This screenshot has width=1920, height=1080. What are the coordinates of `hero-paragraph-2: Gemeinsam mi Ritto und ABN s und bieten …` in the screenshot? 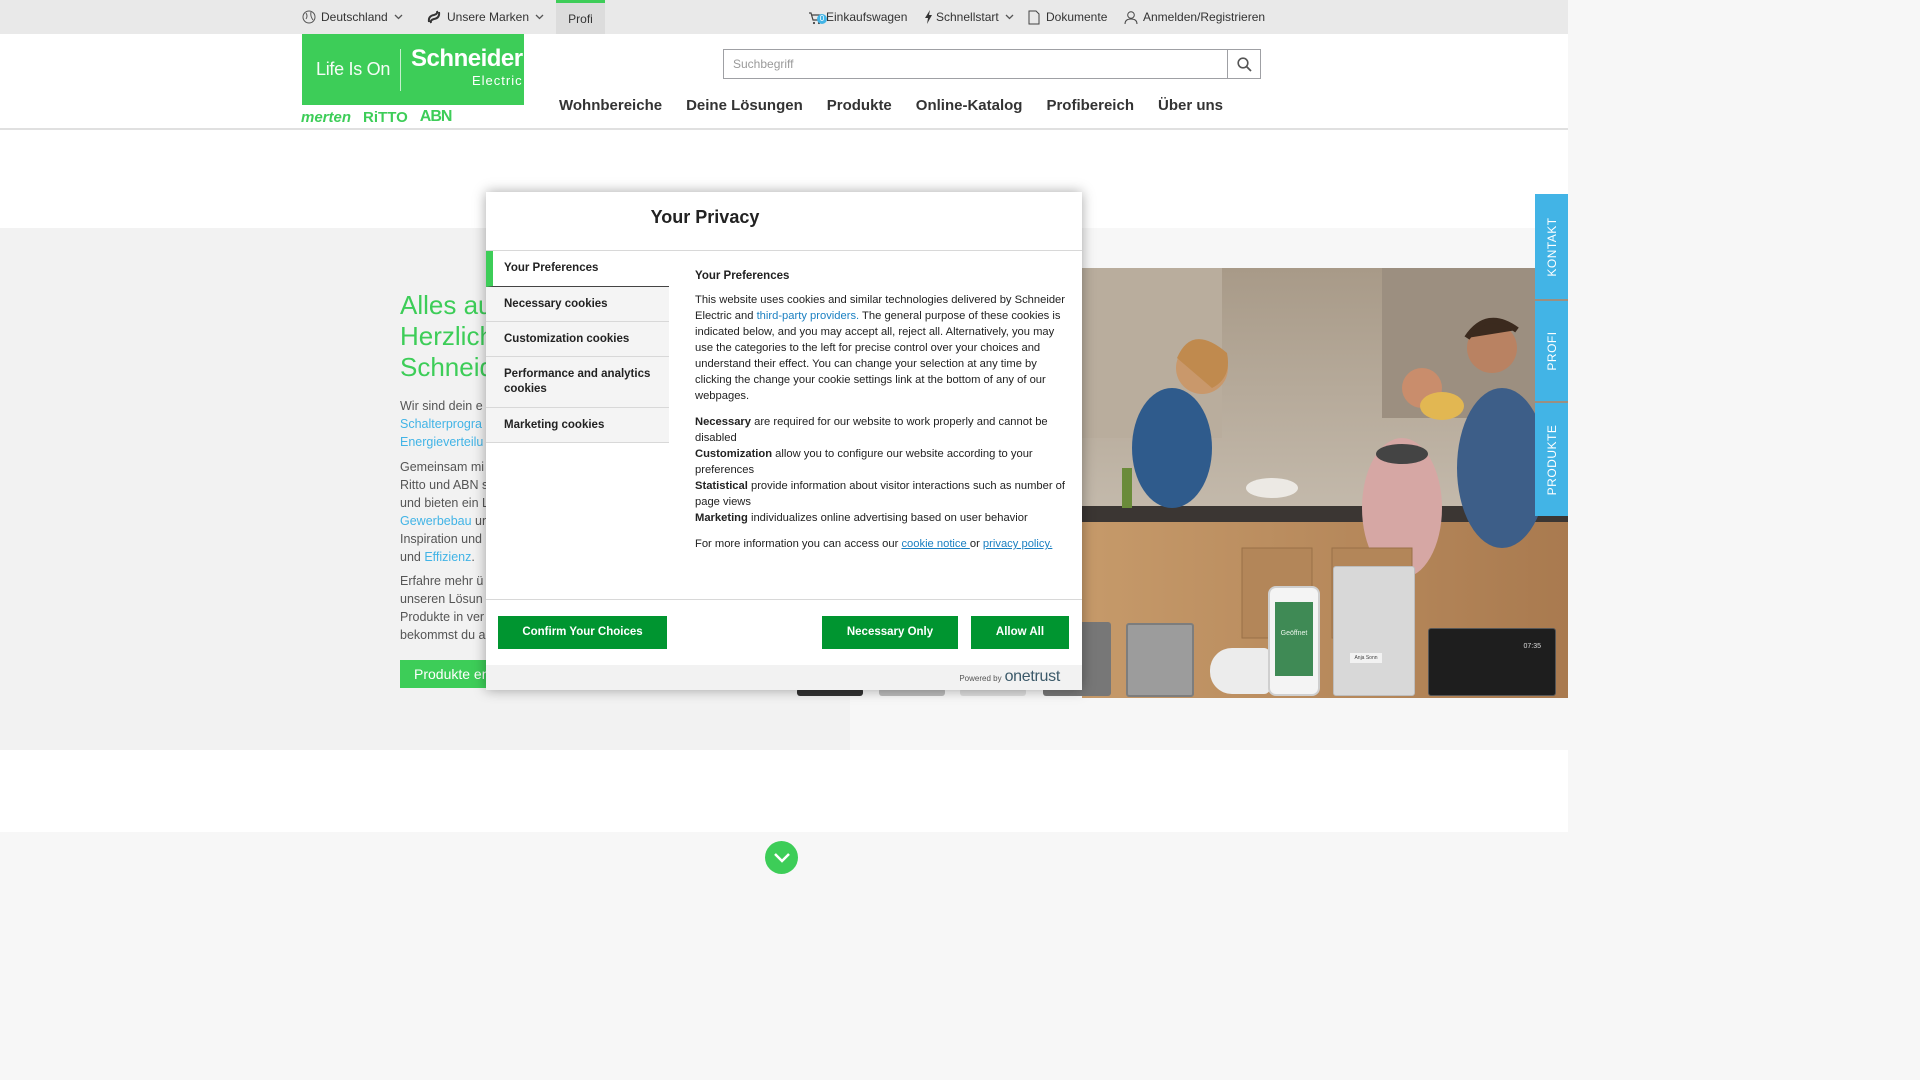 It's located at (443, 512).